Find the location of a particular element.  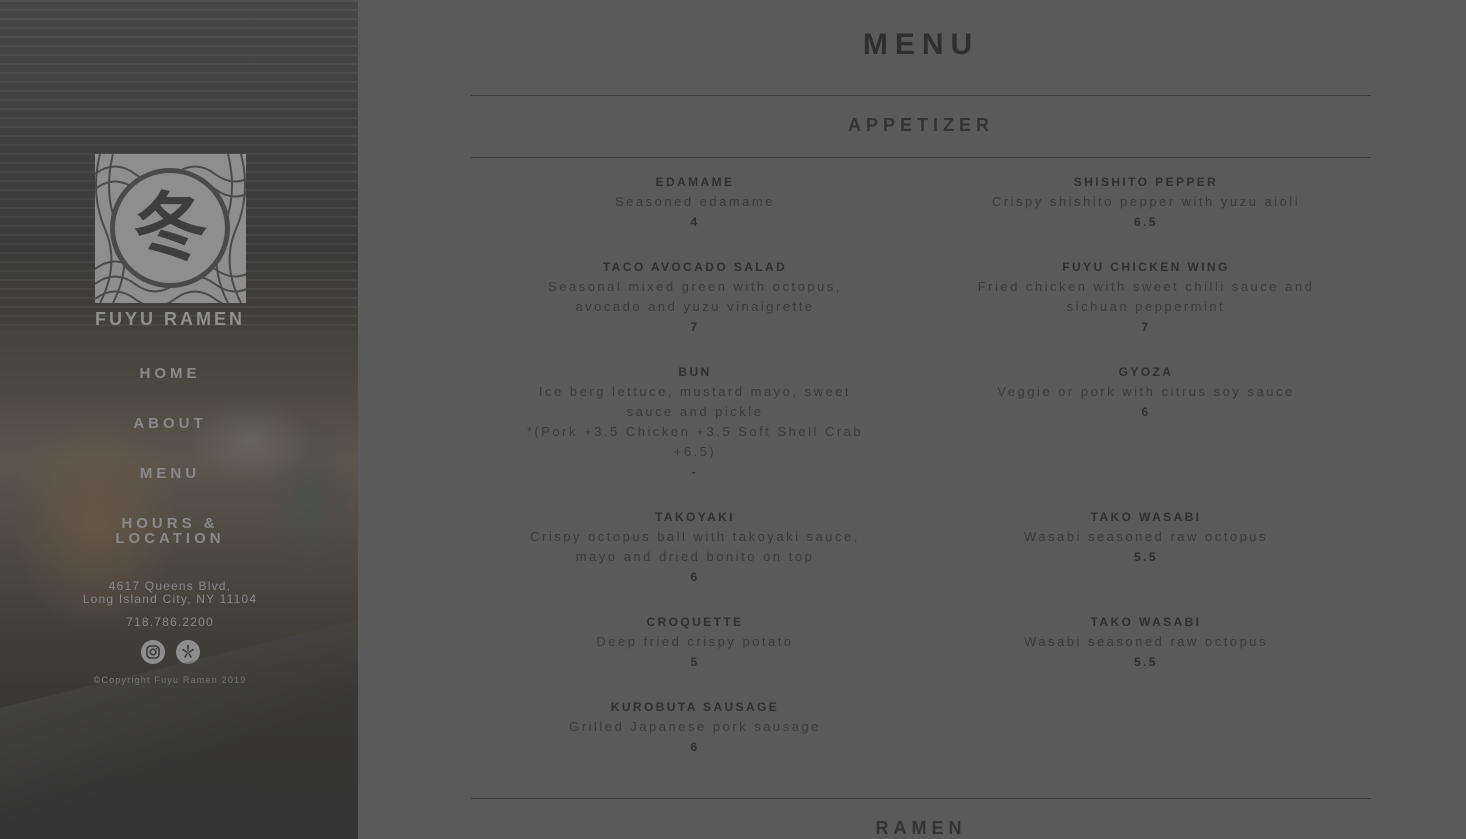

item-desc: Crispy octopus ball with takoyaki sauce, is located at coordinates (695, 536).